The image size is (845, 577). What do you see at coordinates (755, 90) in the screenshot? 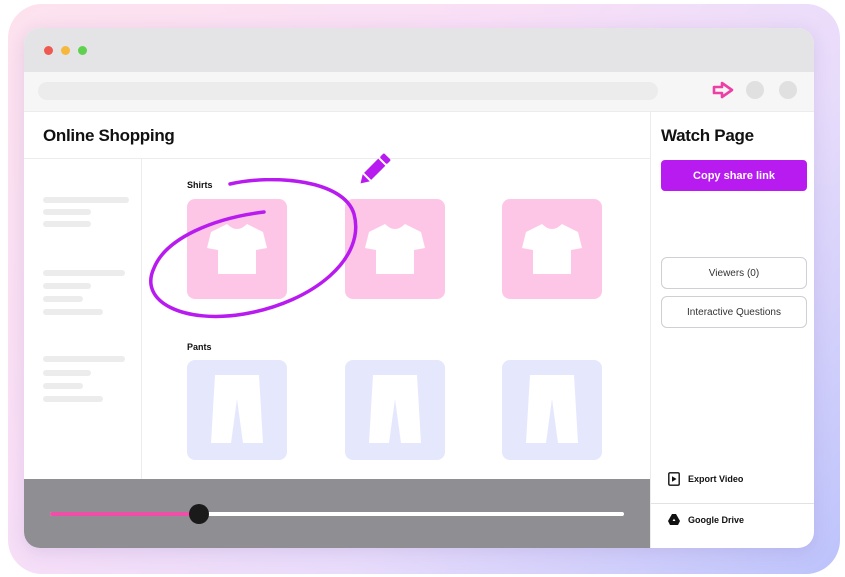
I see `toolbar-avatar-placeholder` at bounding box center [755, 90].